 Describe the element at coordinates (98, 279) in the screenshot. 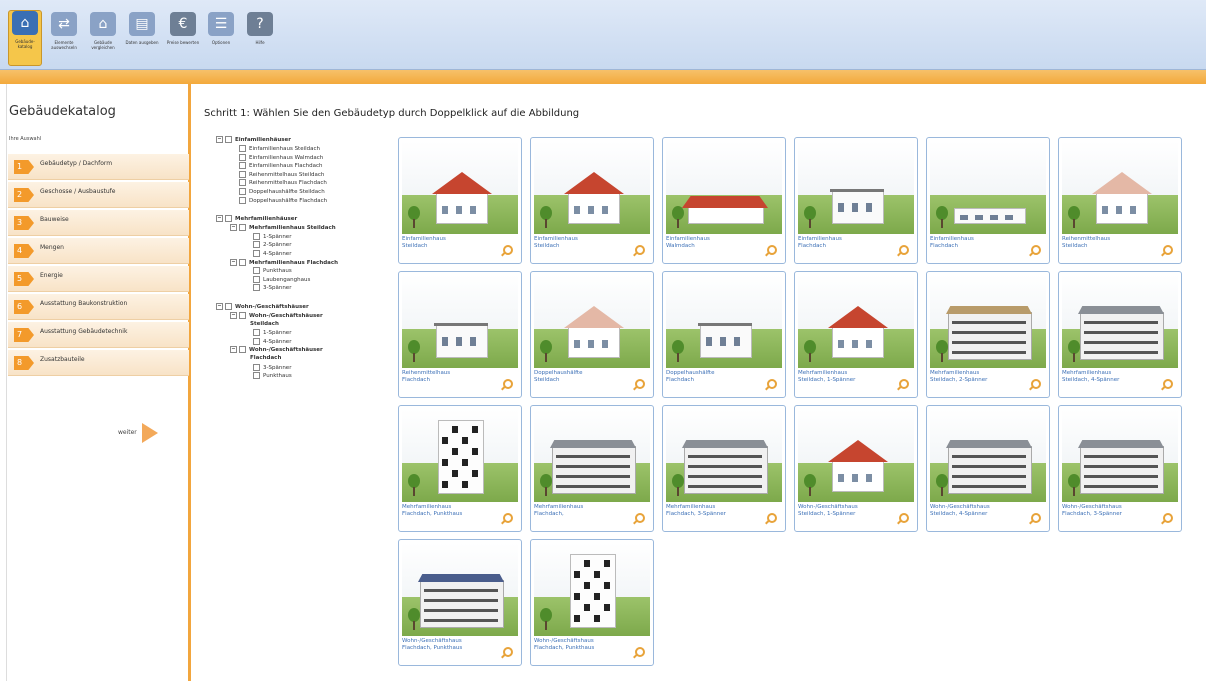

I see `step-item: 5 Energie` at that location.